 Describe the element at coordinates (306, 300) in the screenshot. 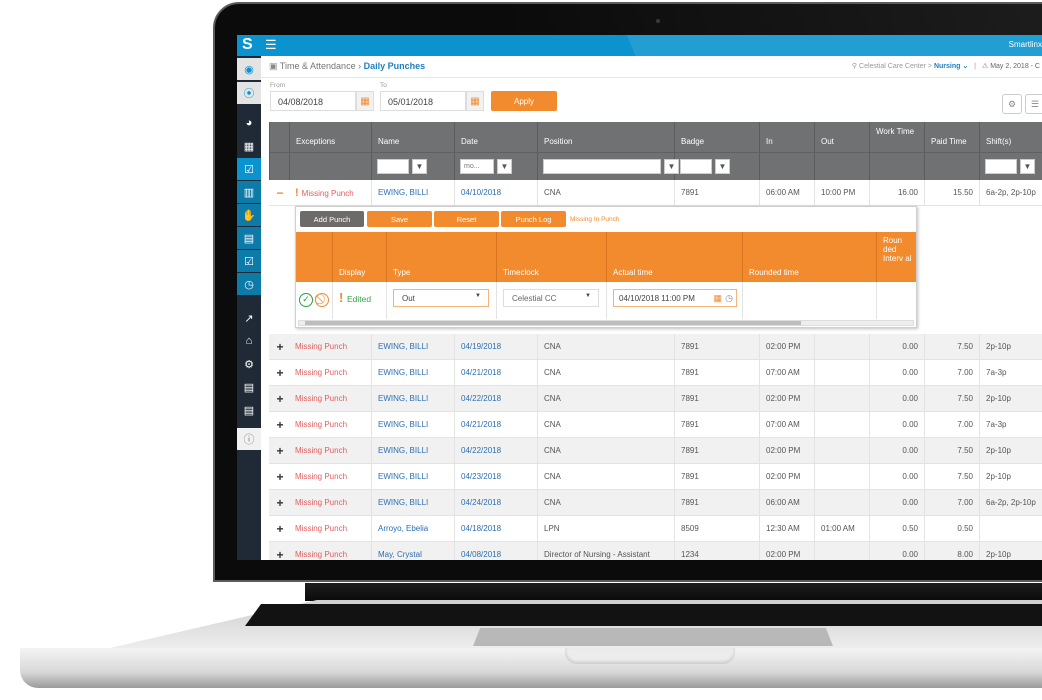

I see `approve-check-icon: ✓` at that location.